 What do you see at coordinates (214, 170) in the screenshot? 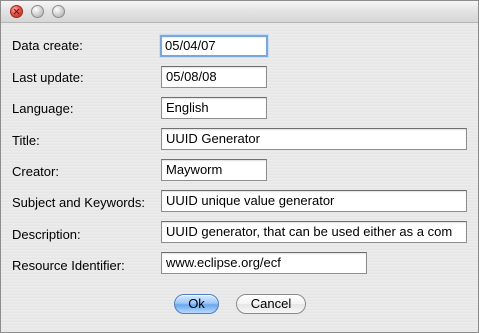
I see `creator-field: Mayworm` at bounding box center [214, 170].